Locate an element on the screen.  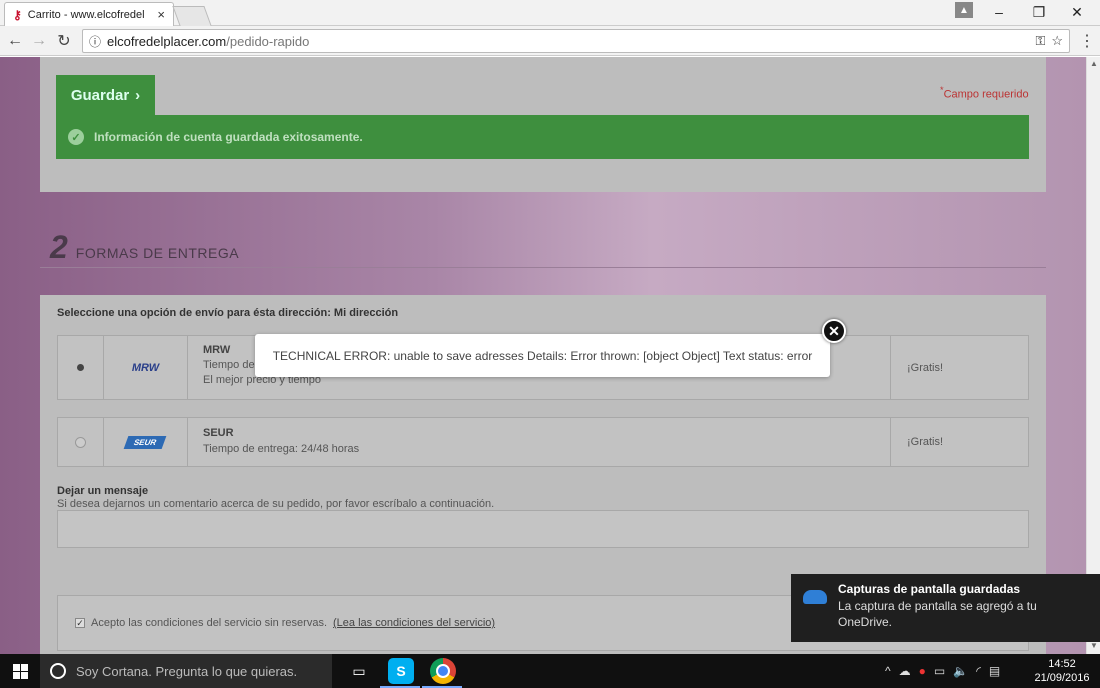
cortana-search: Soy Cortana. Pregunta lo que quieras. is located at coordinates (186, 671).